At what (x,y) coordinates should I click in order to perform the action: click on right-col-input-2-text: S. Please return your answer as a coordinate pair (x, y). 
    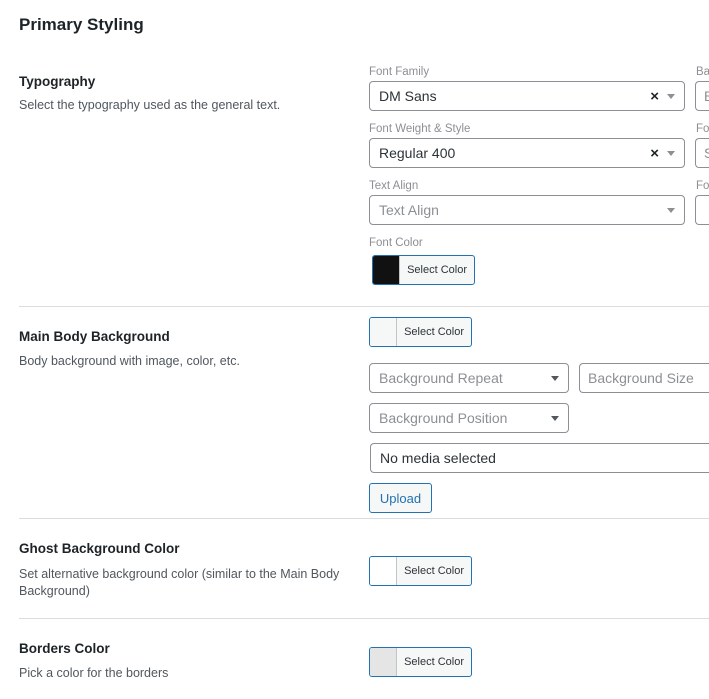
    Looking at the image, I should click on (706, 153).